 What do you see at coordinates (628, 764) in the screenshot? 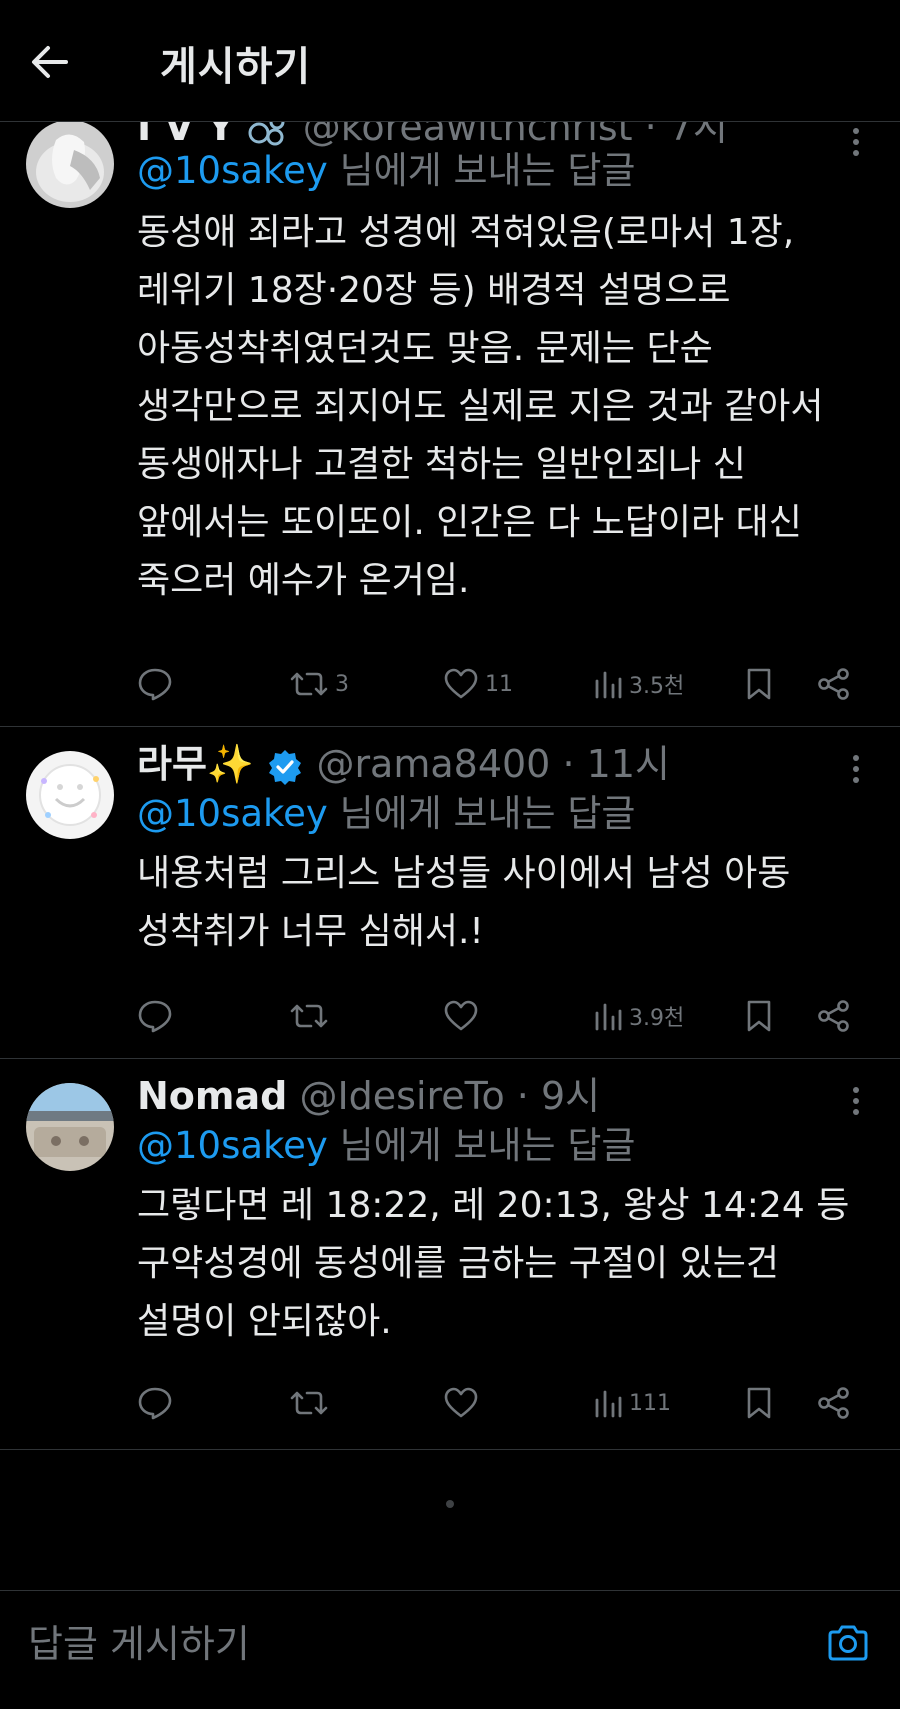
I see `timestamp: 11시` at bounding box center [628, 764].